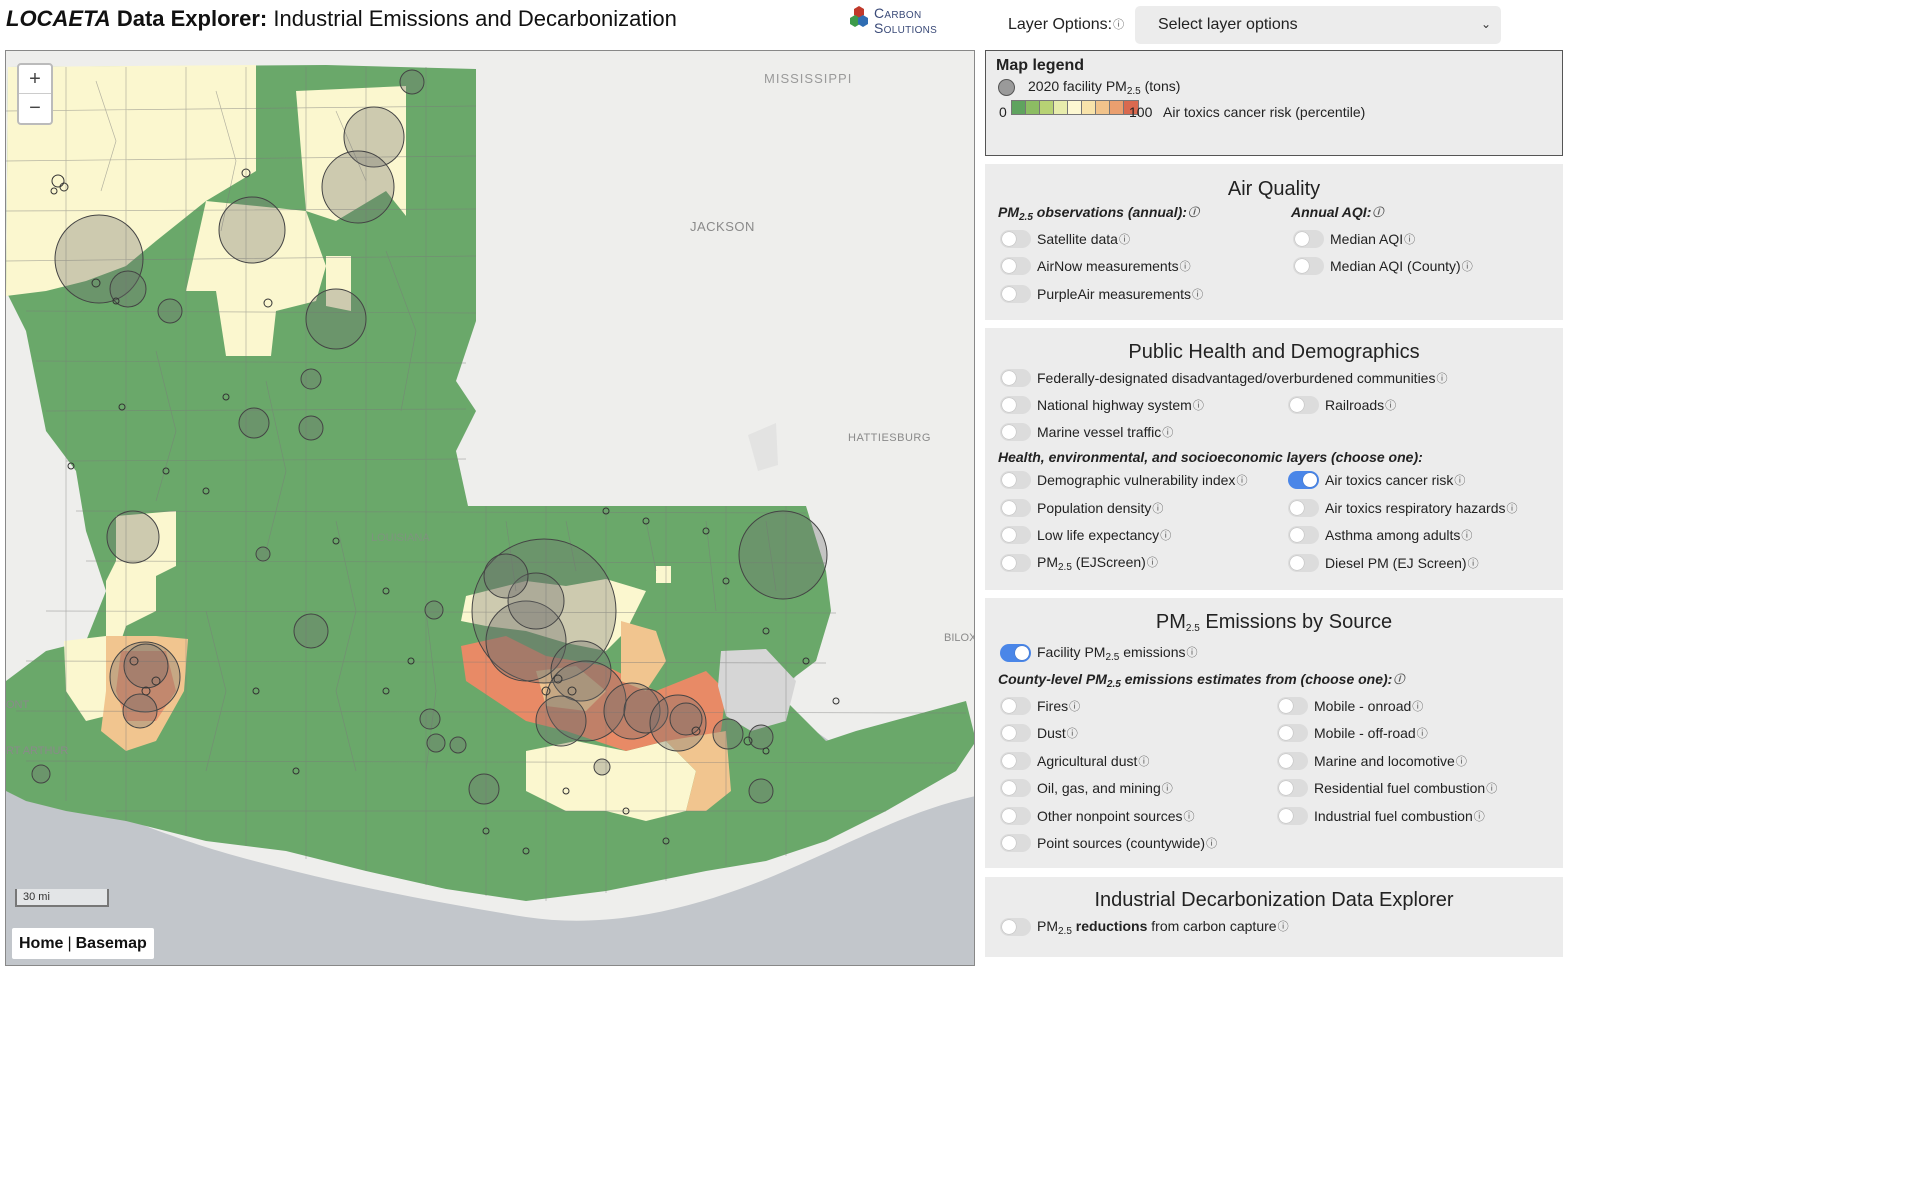 The image size is (1910, 1182). I want to click on toggle-oil-gas: Oil, gas, and miningⓘ, so click(1086, 788).